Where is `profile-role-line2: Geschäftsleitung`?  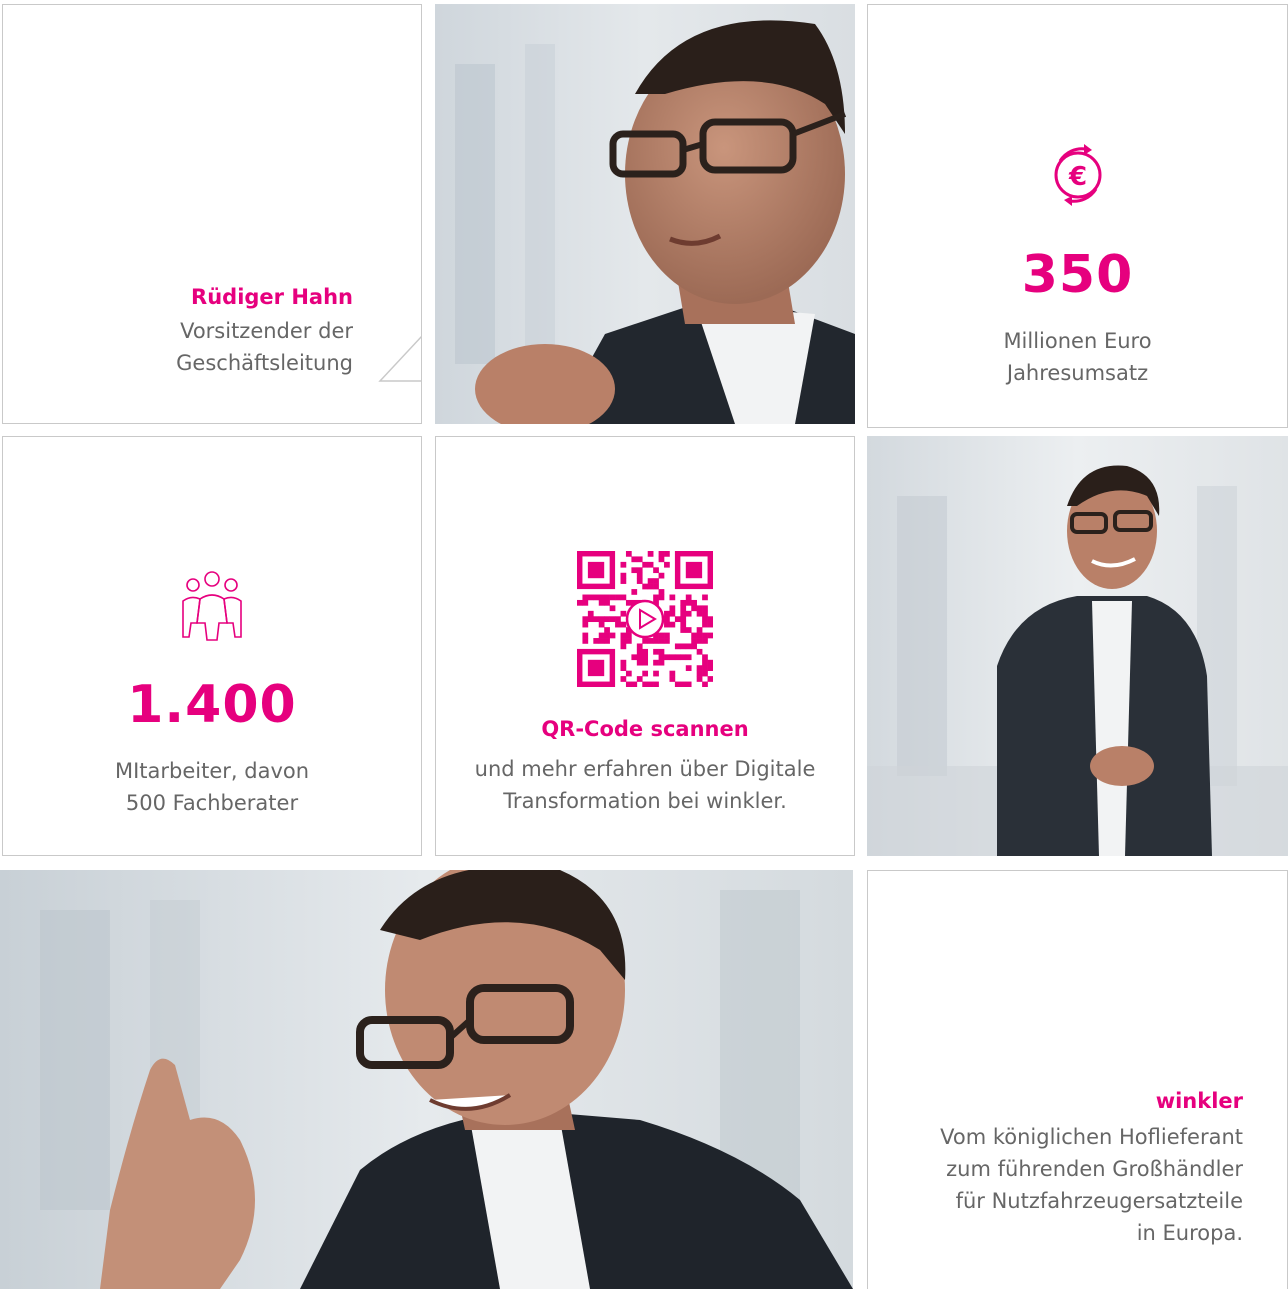 profile-role-line2: Geschäftsleitung is located at coordinates (264, 363).